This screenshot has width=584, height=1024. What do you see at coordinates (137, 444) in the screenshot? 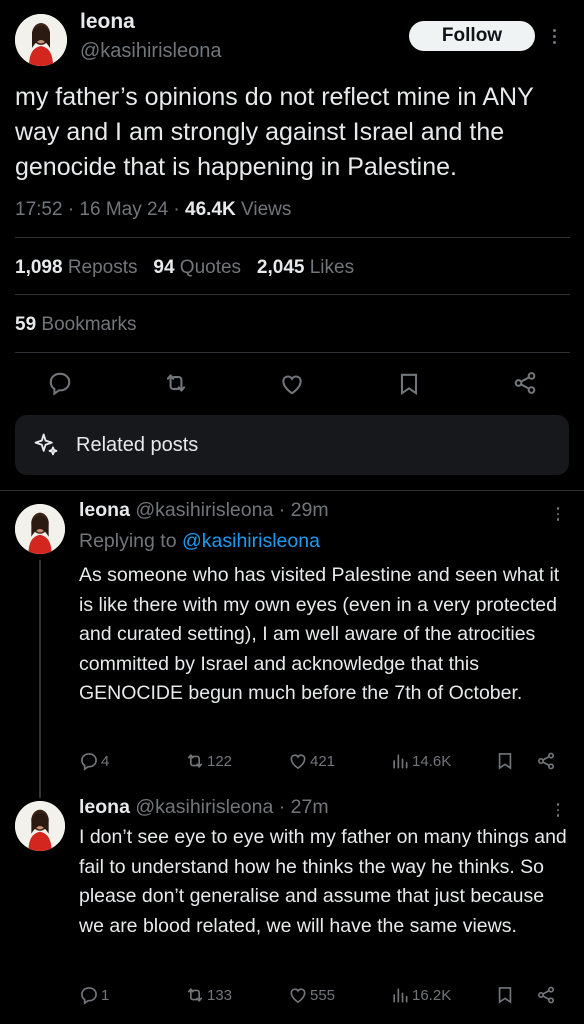
I see `related-posts-label: Related posts` at bounding box center [137, 444].